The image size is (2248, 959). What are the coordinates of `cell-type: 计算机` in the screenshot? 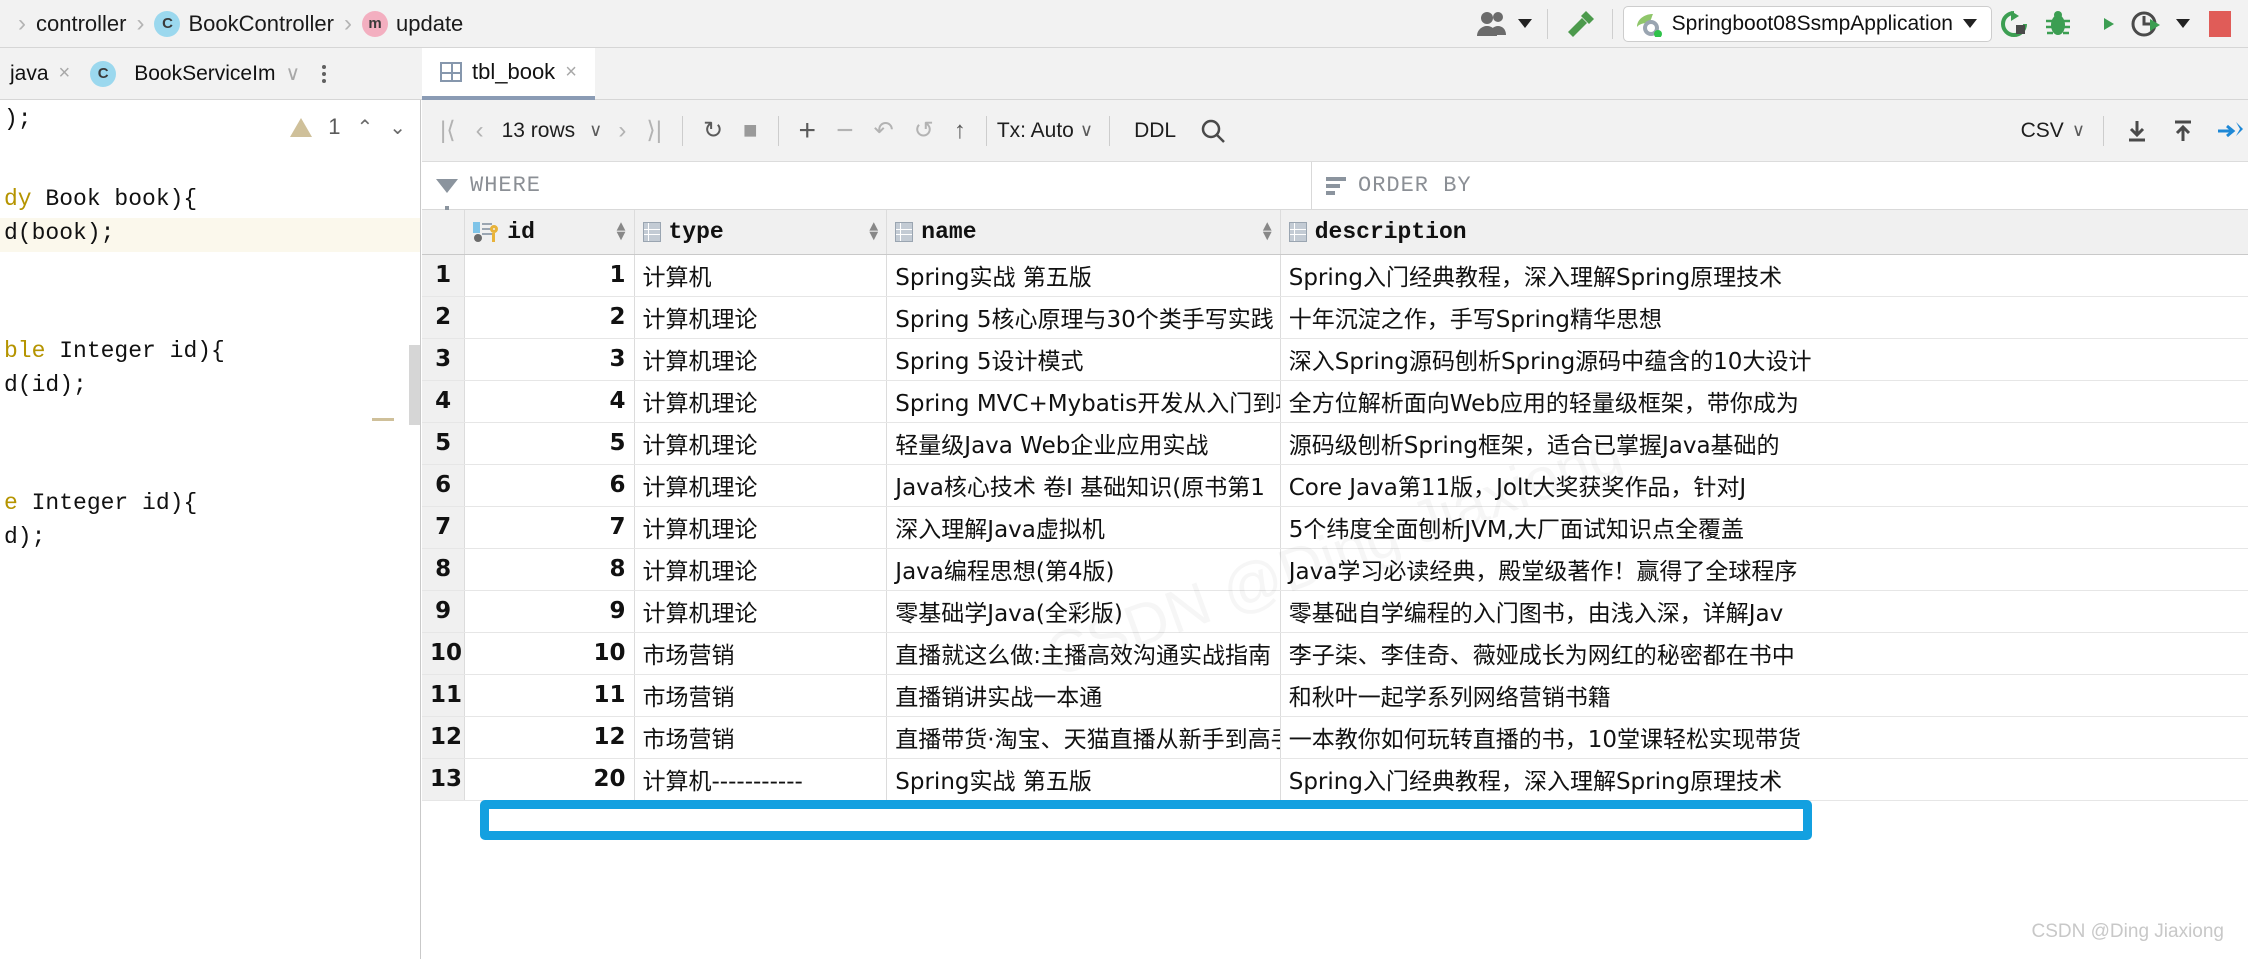 It's located at (761, 275).